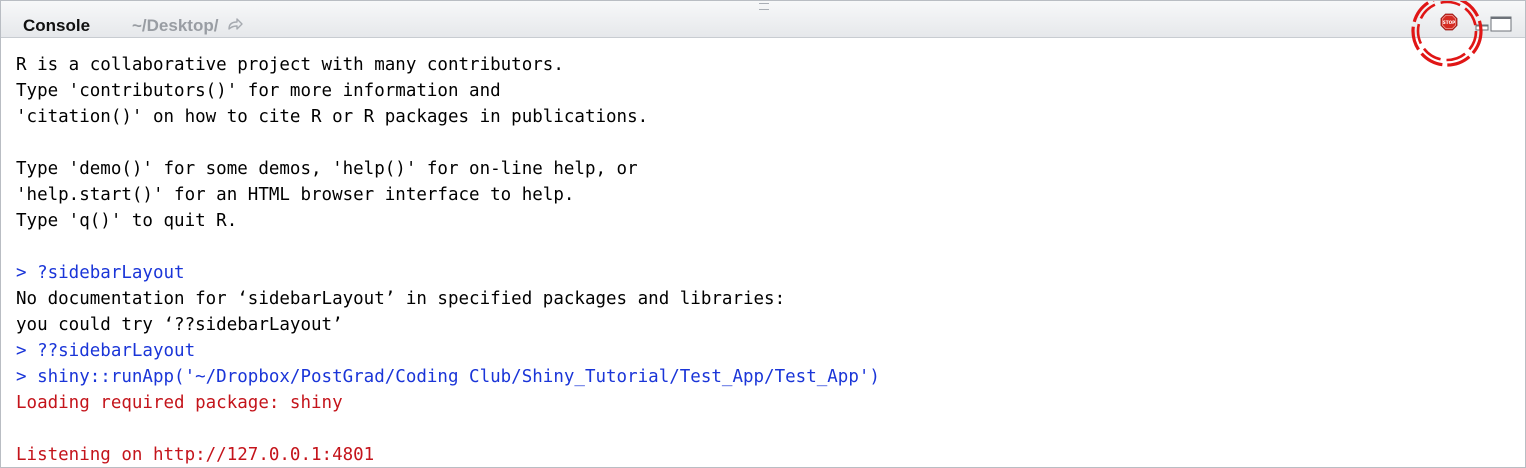 This screenshot has width=1526, height=468. Describe the element at coordinates (764, 6) in the screenshot. I see `resize-grip-icon` at that location.